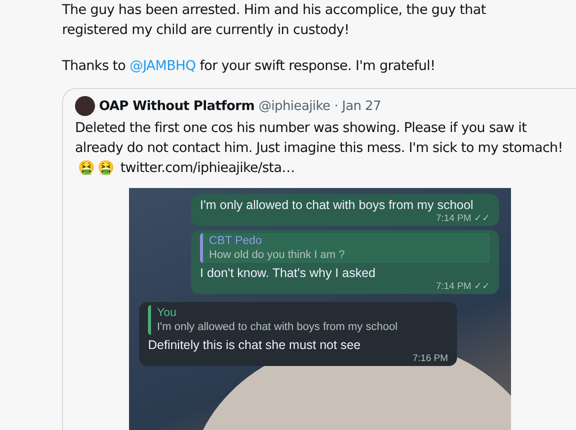 The image size is (576, 430). What do you see at coordinates (167, 313) in the screenshot?
I see `reply-name: You` at bounding box center [167, 313].